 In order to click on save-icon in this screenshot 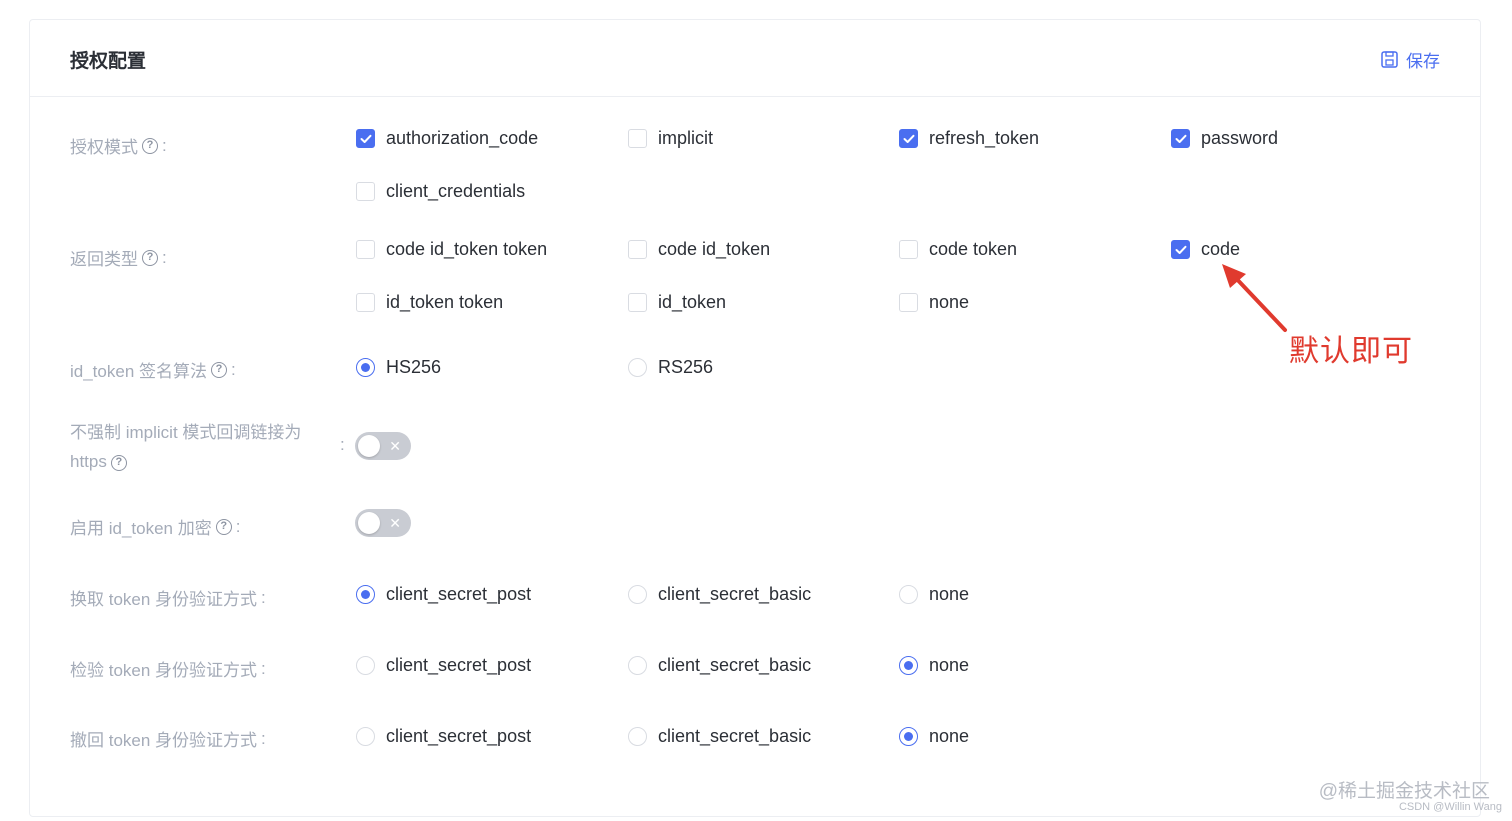, I will do `click(1389, 59)`.